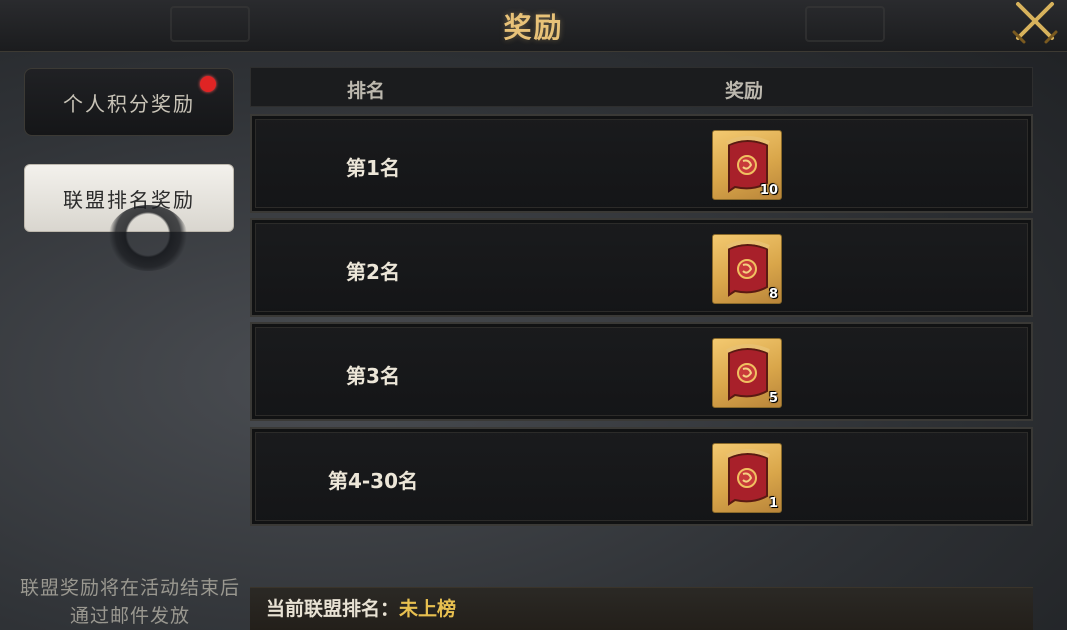  What do you see at coordinates (428, 609) in the screenshot?
I see `status-value: 未上榜` at bounding box center [428, 609].